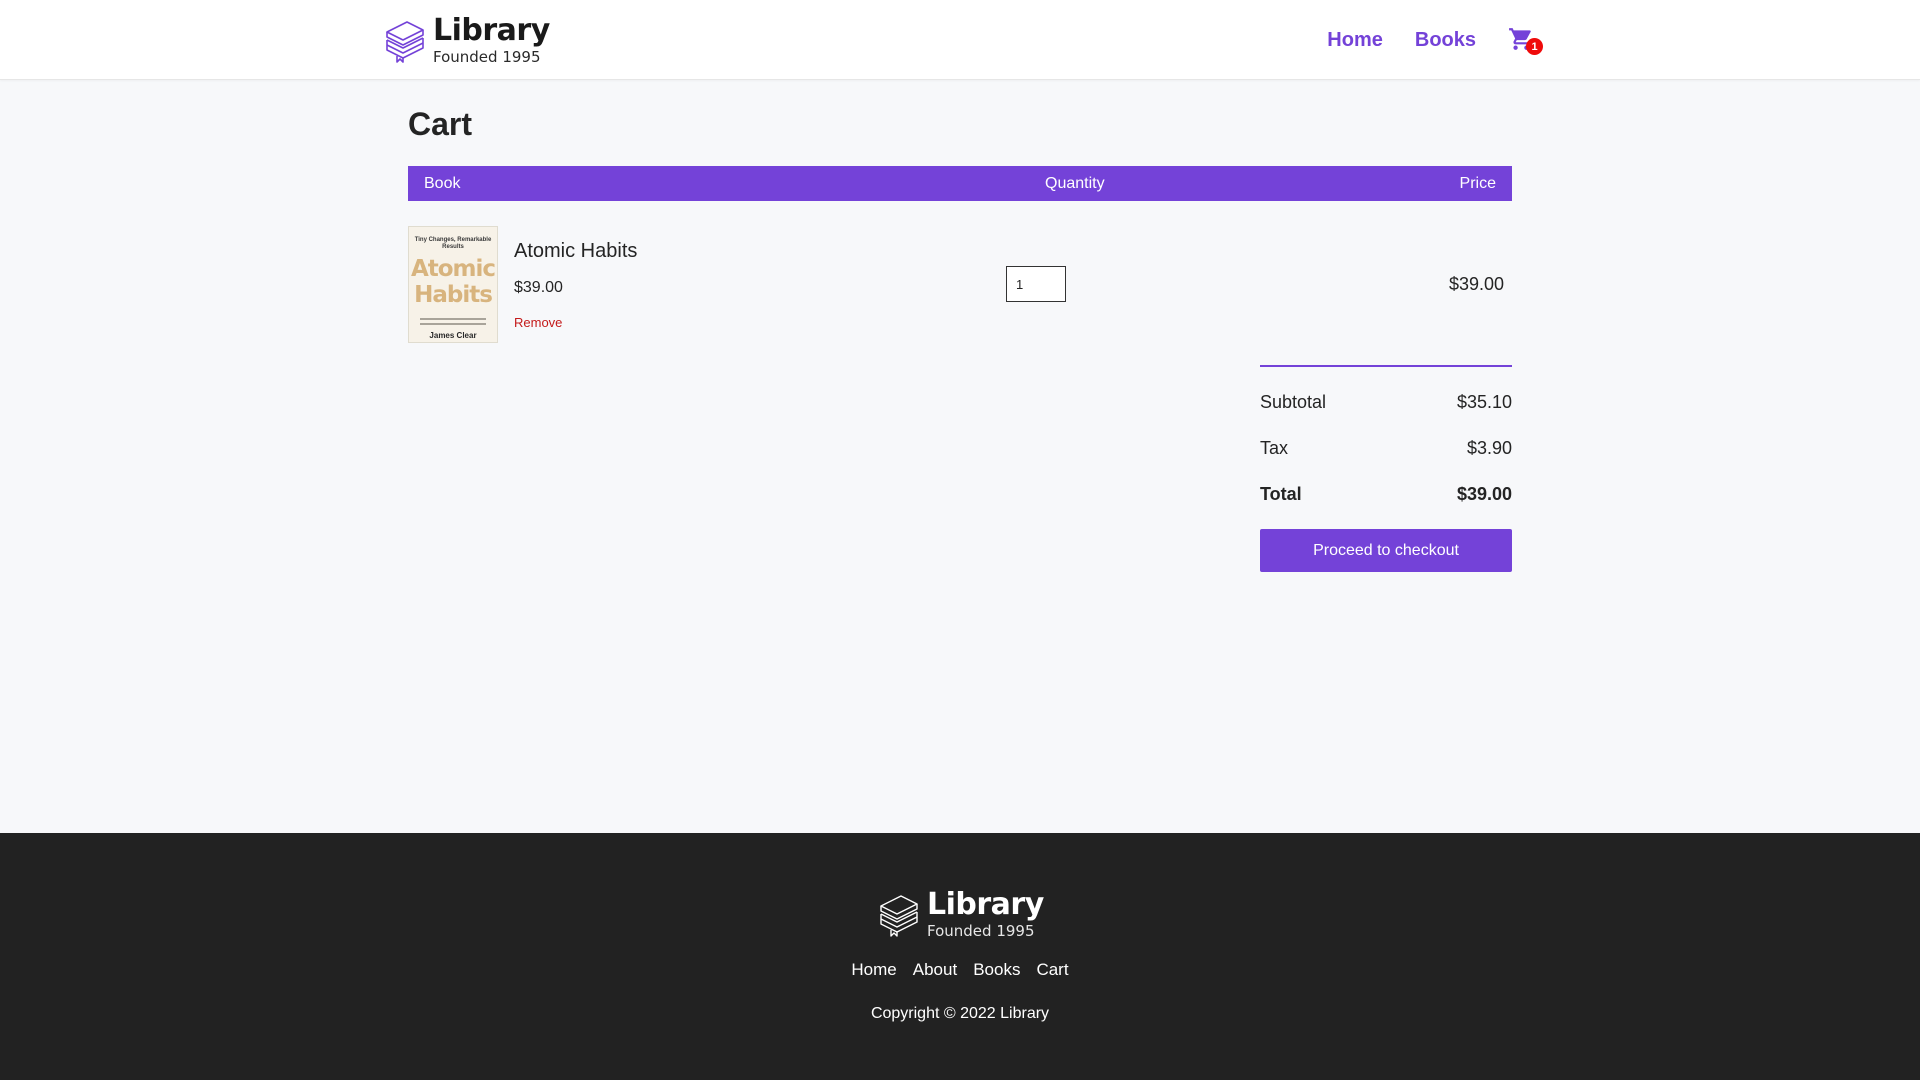 The image size is (1920, 1080). I want to click on nav-books-link: Books, so click(1445, 40).